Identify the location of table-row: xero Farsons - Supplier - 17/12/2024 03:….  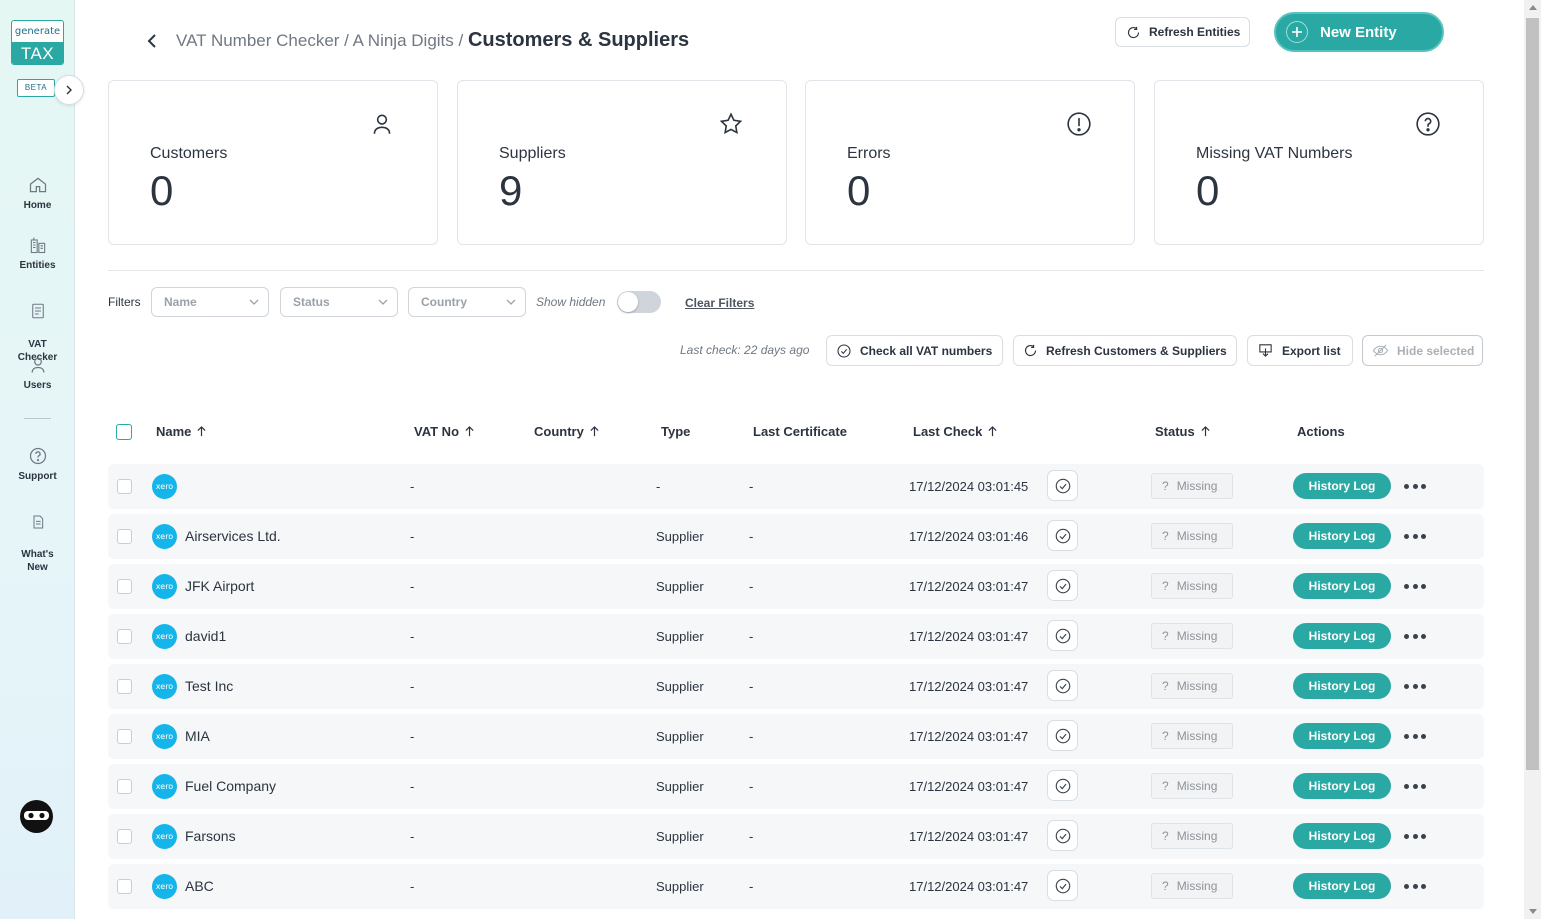
(796, 836).